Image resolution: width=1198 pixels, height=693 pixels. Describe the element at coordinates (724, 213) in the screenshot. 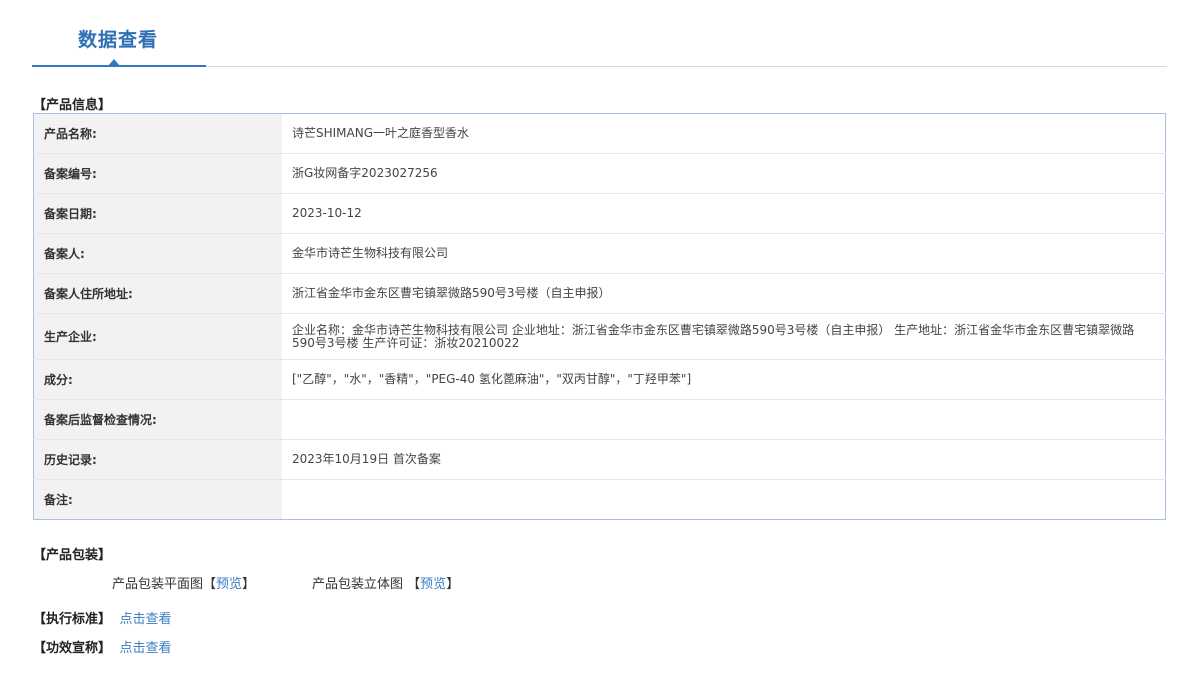

I see `row-value: 2023-10-12` at that location.